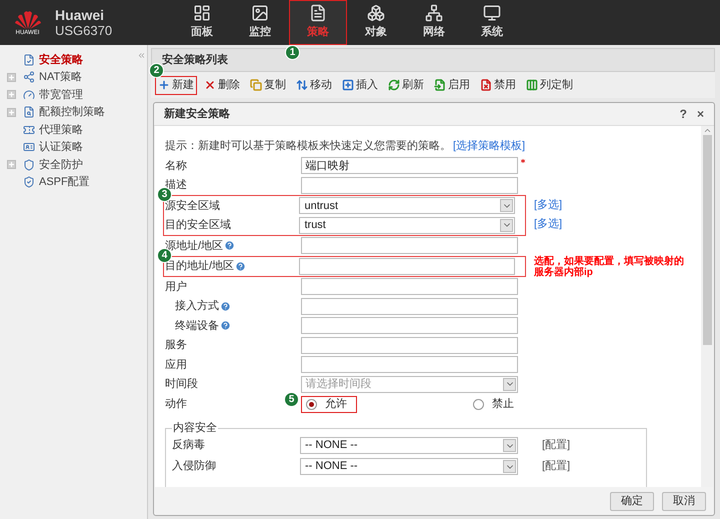  What do you see at coordinates (29, 147) in the screenshot?
I see `card-icon` at bounding box center [29, 147].